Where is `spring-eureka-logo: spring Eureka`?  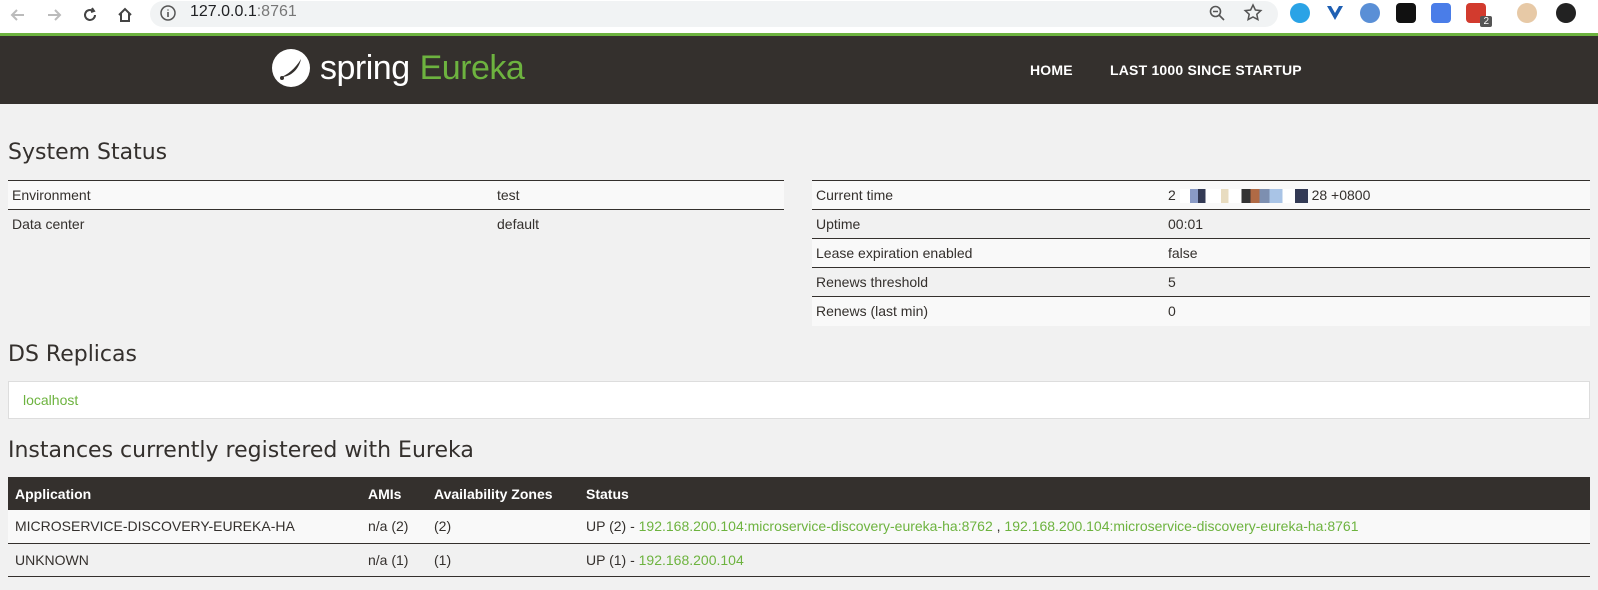
spring-eureka-logo: spring Eureka is located at coordinates (397, 68).